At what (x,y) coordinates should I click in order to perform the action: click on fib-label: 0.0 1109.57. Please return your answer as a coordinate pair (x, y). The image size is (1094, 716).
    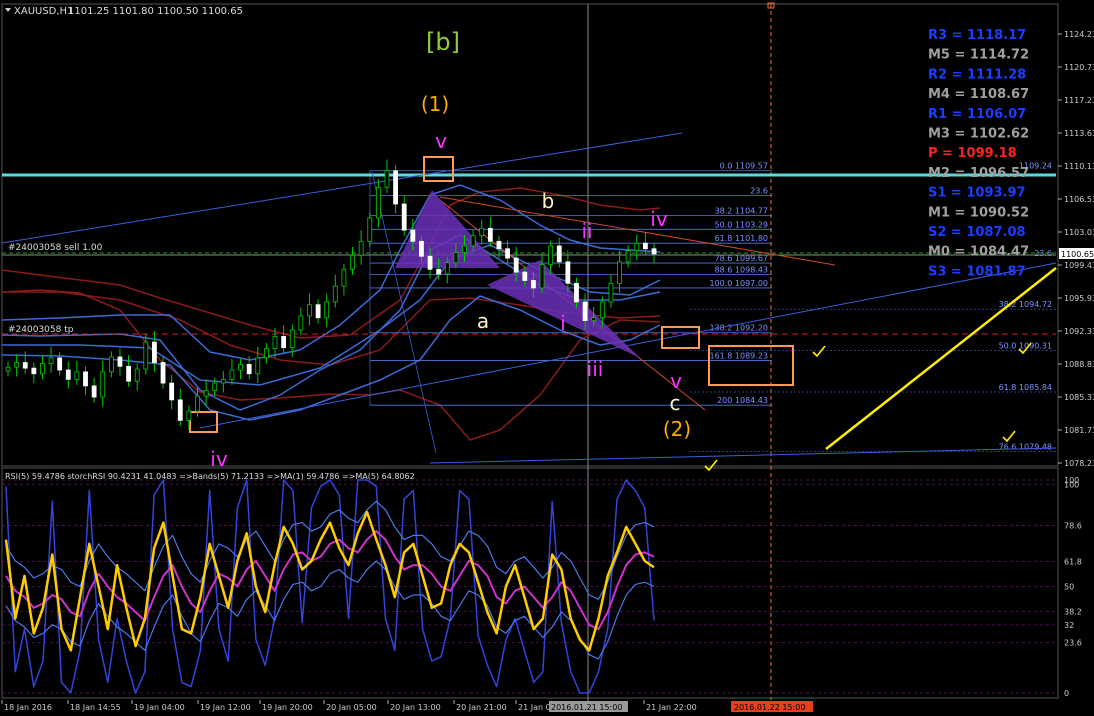
    Looking at the image, I should click on (744, 166).